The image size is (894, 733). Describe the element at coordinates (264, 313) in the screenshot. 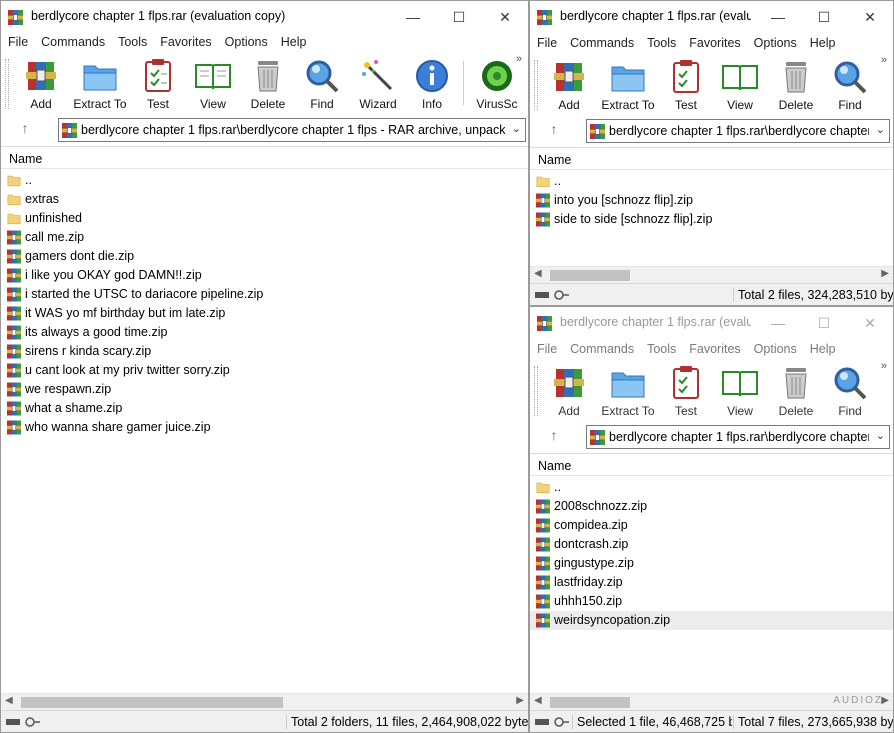

I see `list-item: it WAS yo mf birthday but im late.zip` at that location.